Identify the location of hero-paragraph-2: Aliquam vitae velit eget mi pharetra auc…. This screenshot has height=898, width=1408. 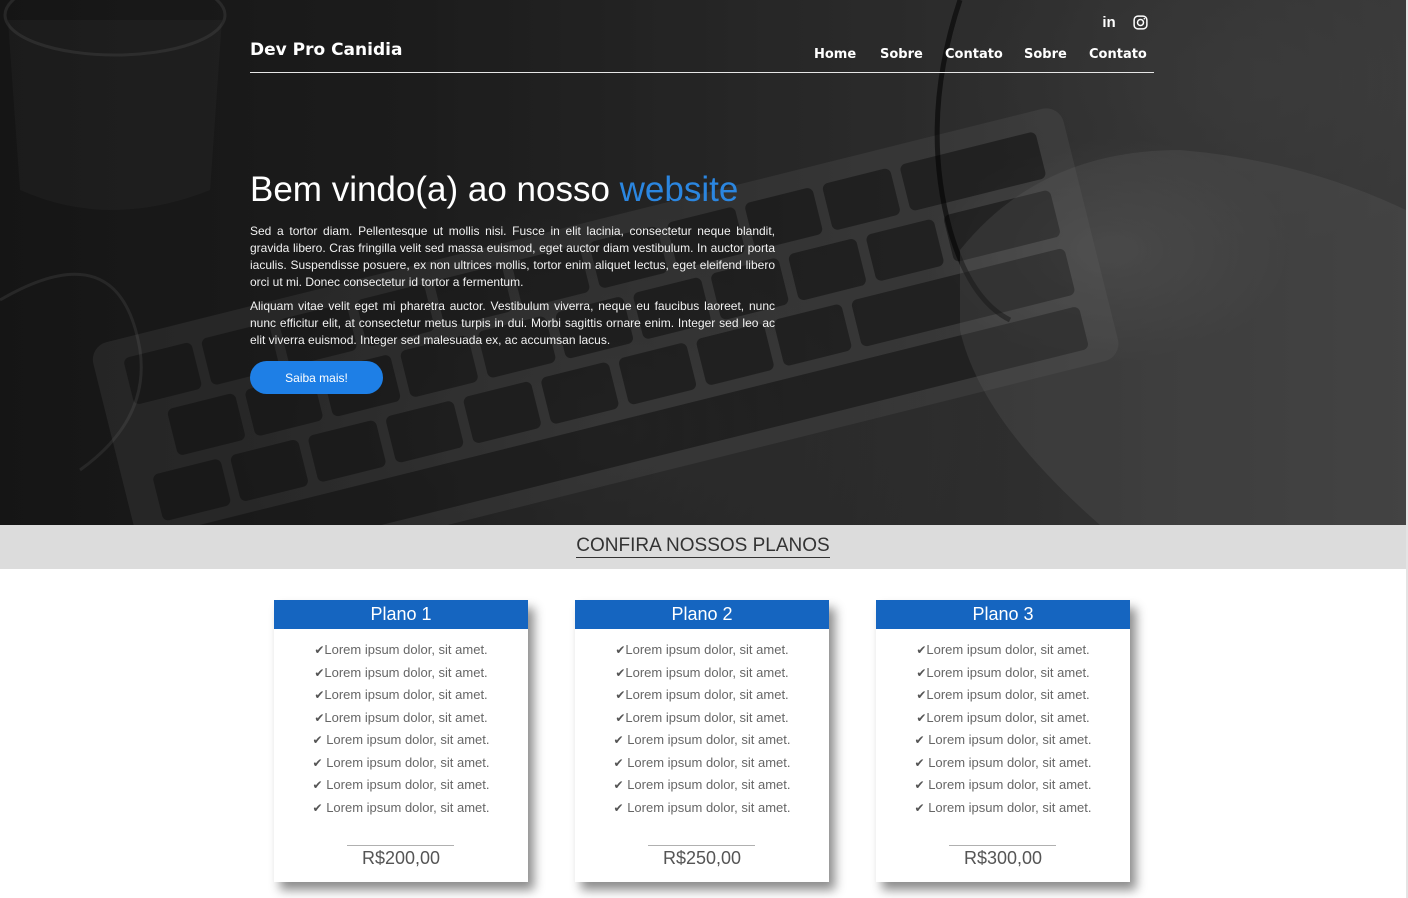
(512, 323).